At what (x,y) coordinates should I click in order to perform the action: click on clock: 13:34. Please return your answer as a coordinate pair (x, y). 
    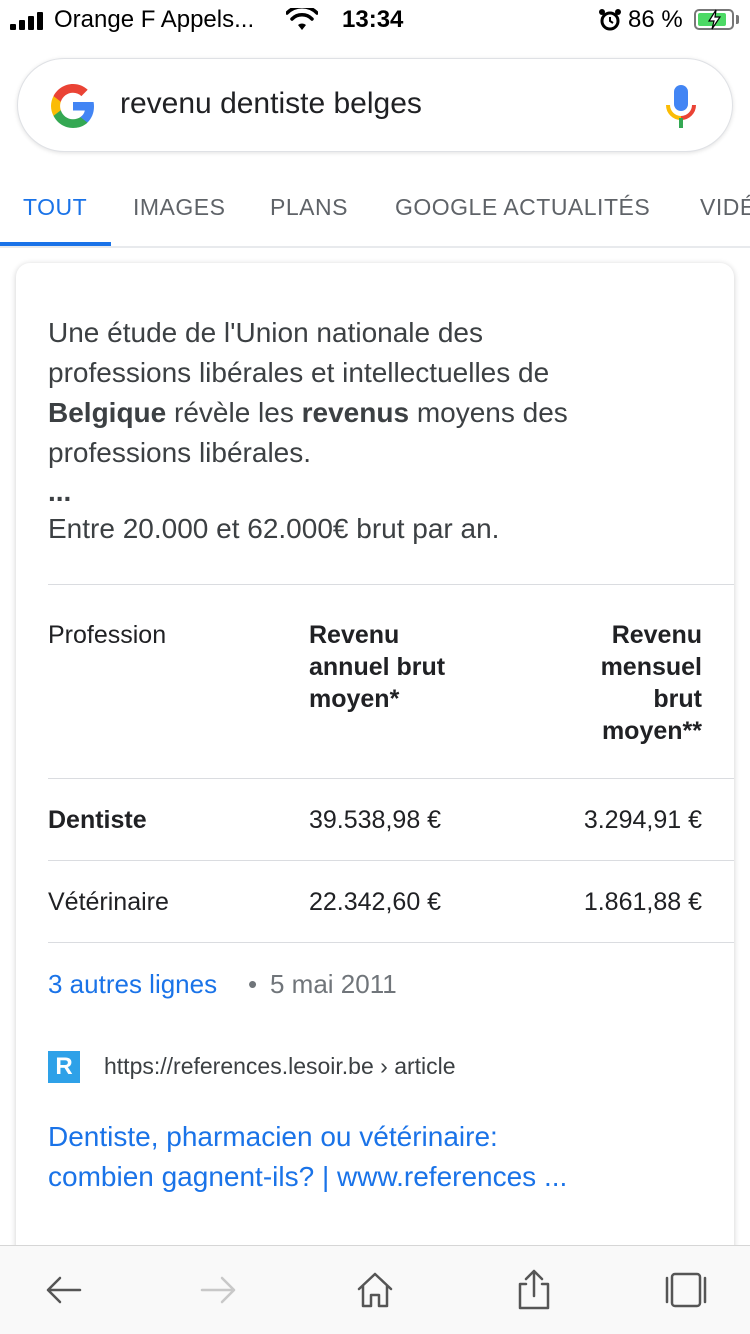
    Looking at the image, I should click on (373, 19).